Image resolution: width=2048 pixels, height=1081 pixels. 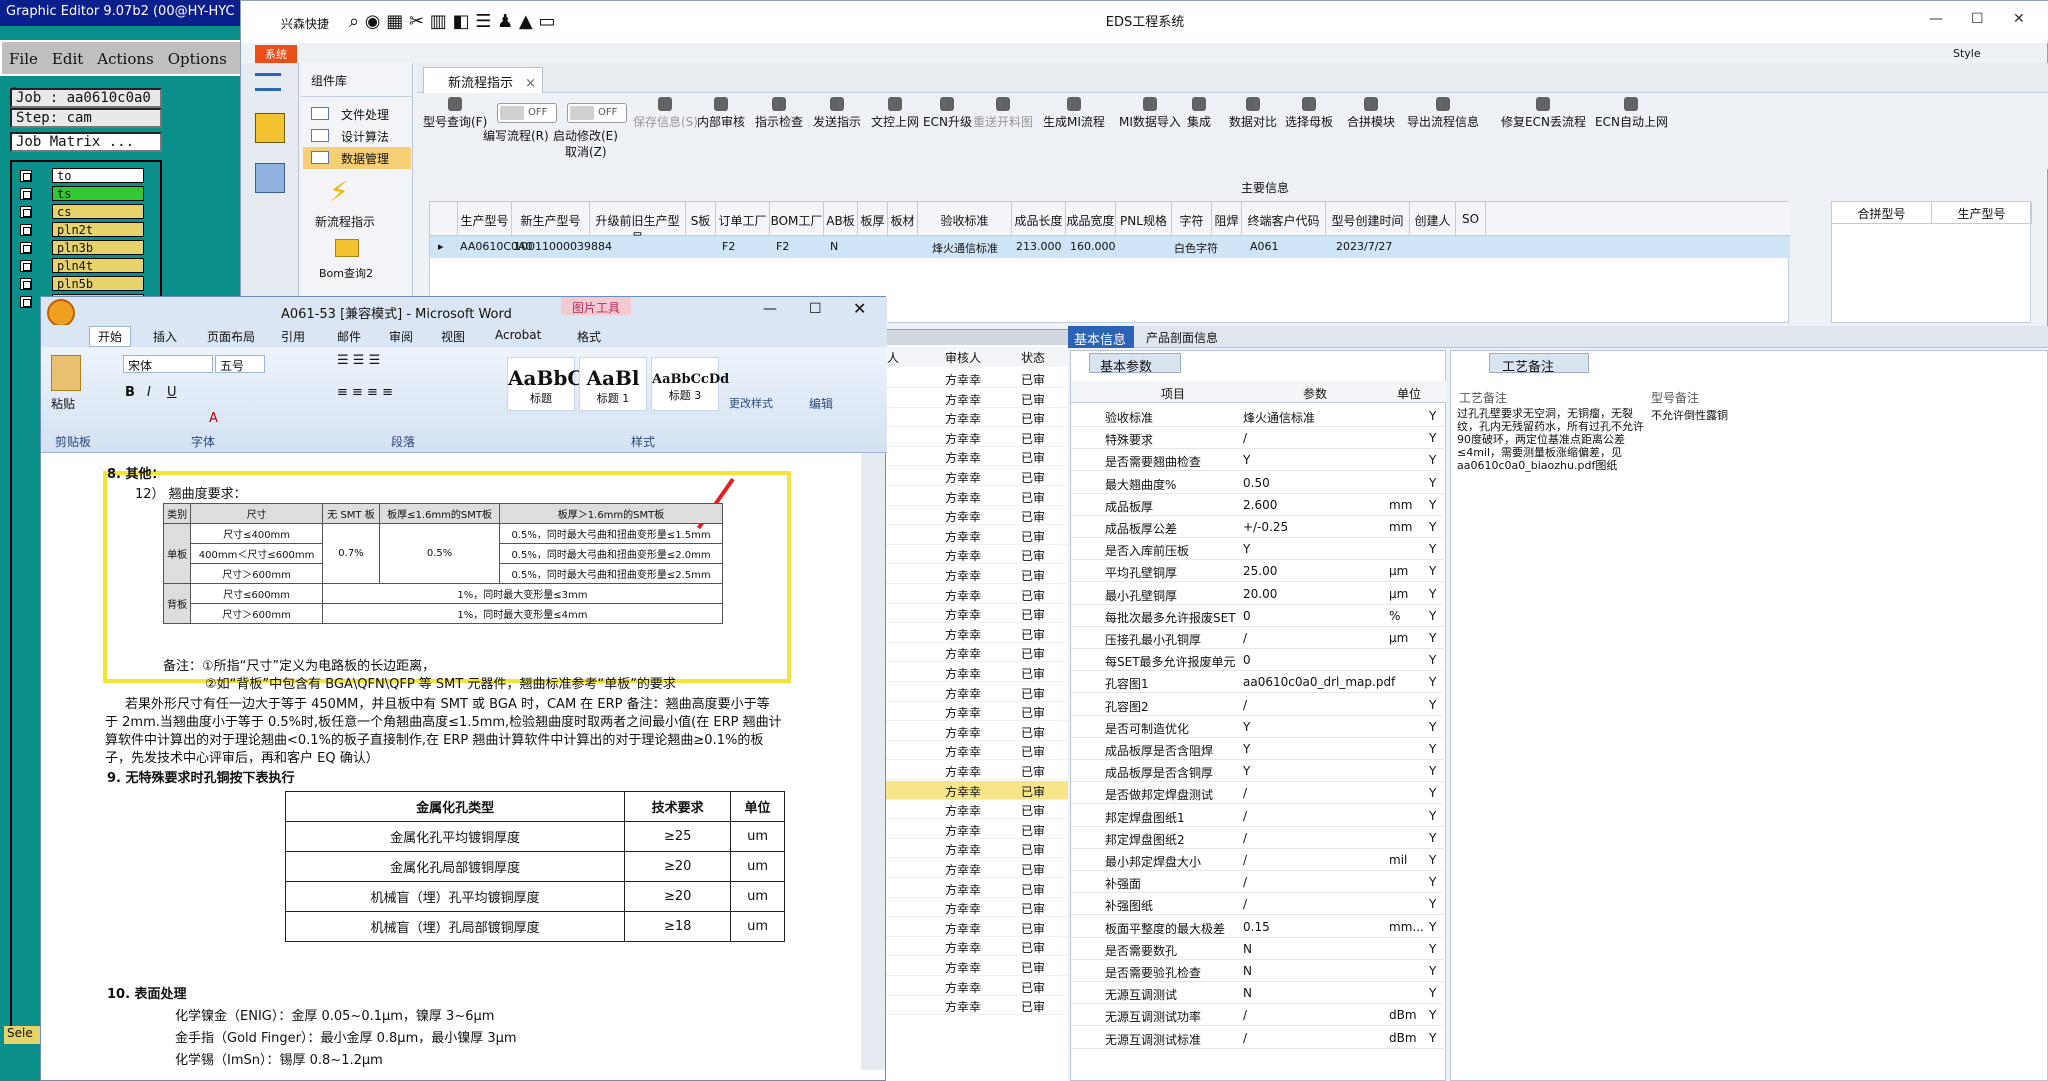 I want to click on tb-cancel: 取消(Z), so click(x=586, y=151).